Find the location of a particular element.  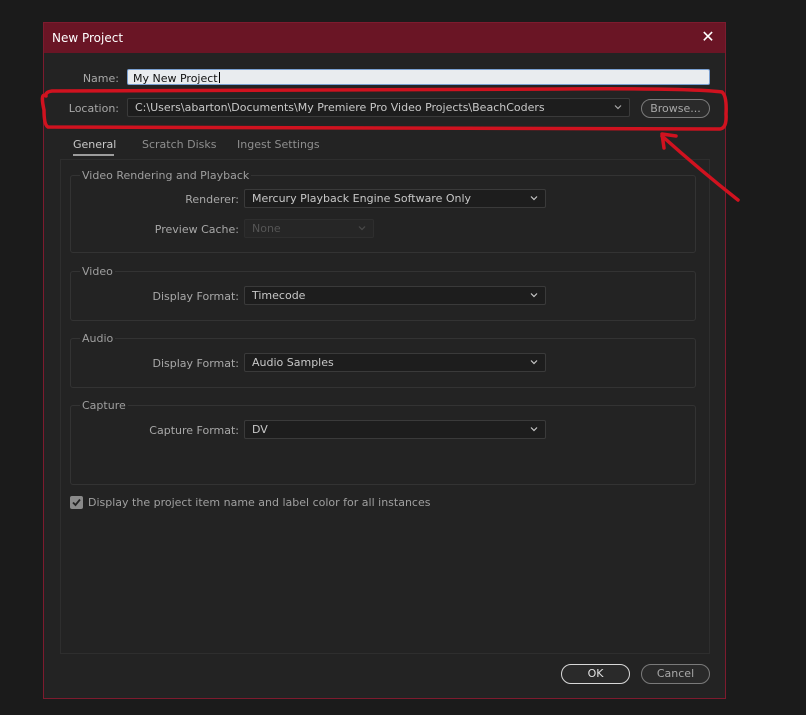

video-rendering-title: Video Rendering and Playback is located at coordinates (166, 175).